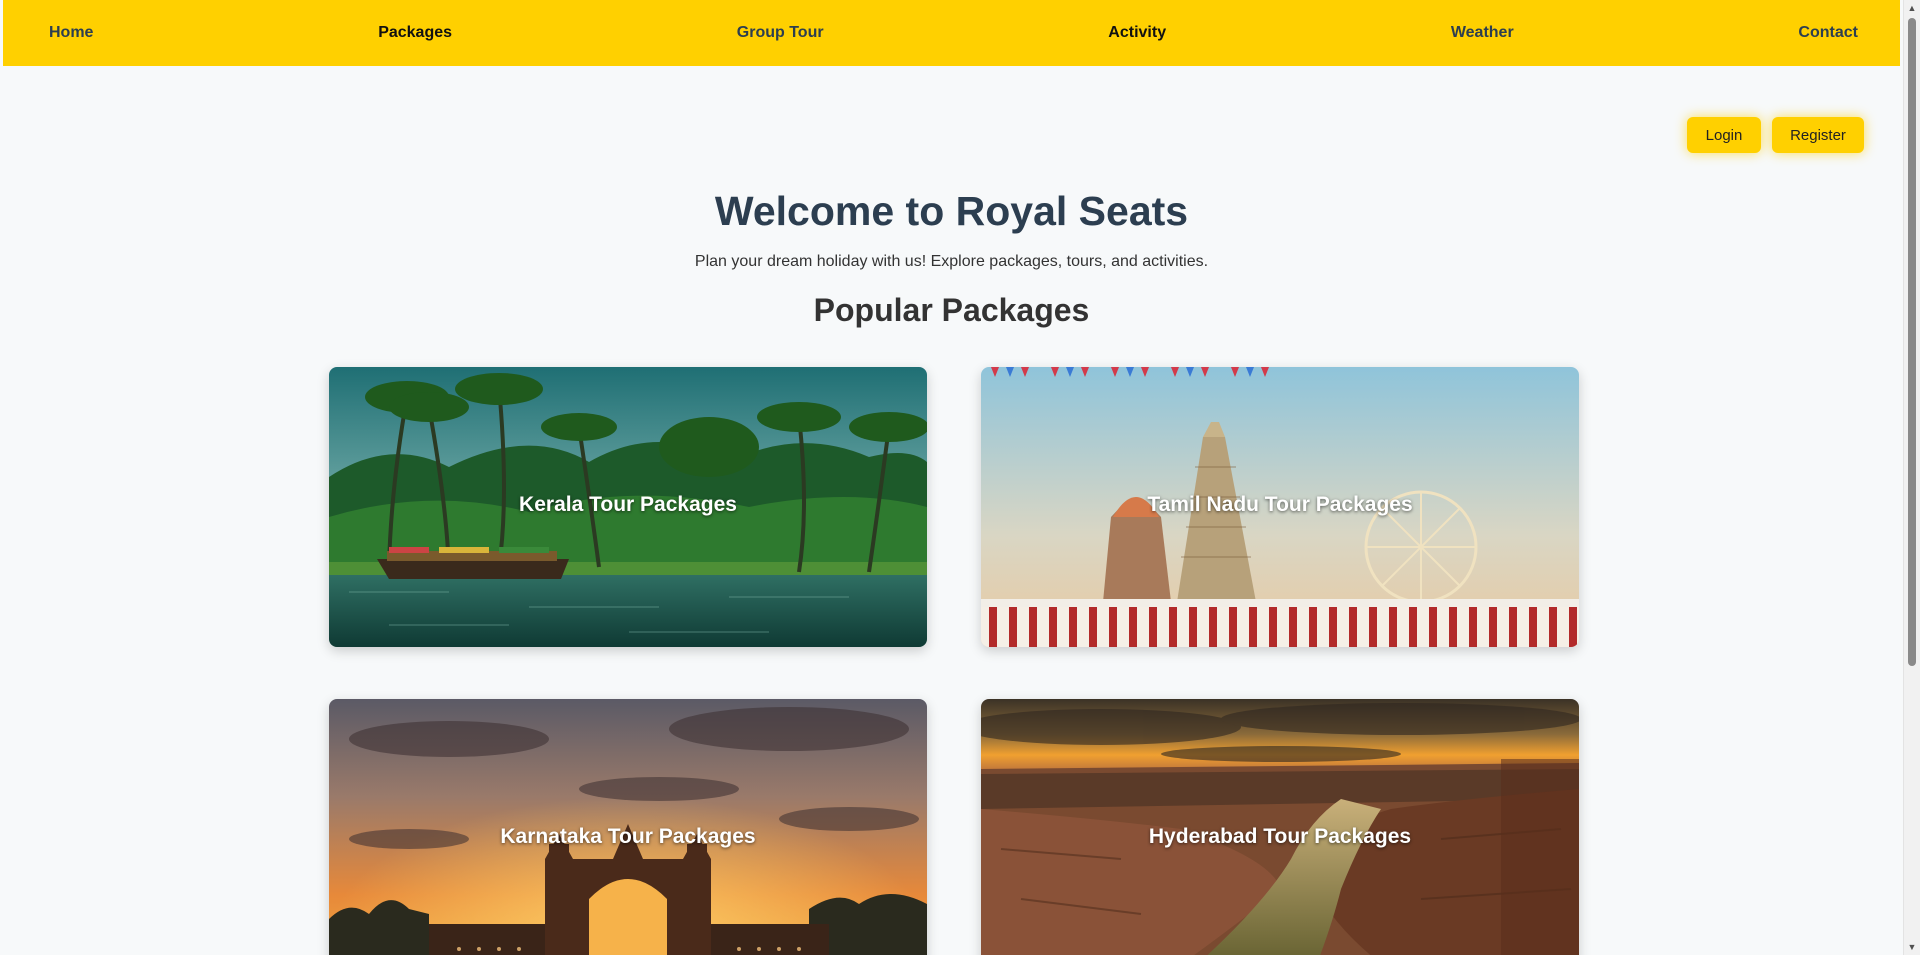  I want to click on register-button: Register, so click(1818, 135).